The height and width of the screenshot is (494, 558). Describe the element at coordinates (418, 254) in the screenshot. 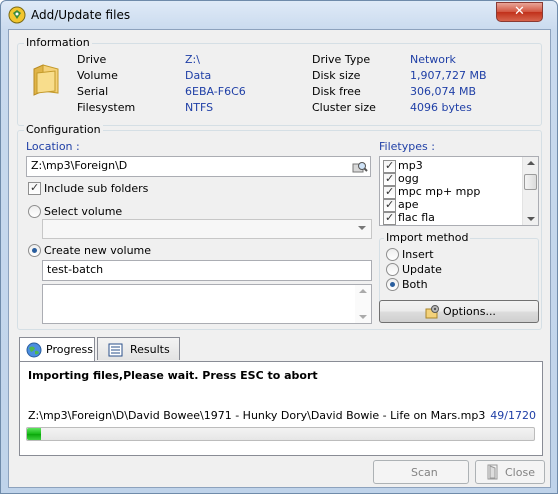

I see `import-insert-label: Insert` at that location.